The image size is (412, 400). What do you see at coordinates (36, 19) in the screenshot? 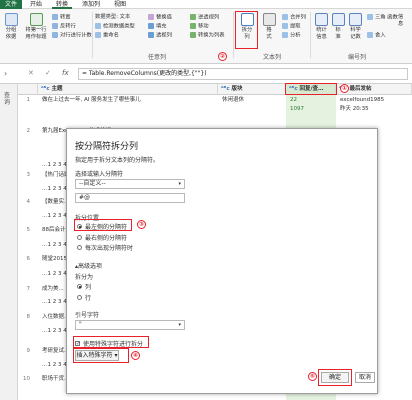
I see `header-row-icon` at bounding box center [36, 19].